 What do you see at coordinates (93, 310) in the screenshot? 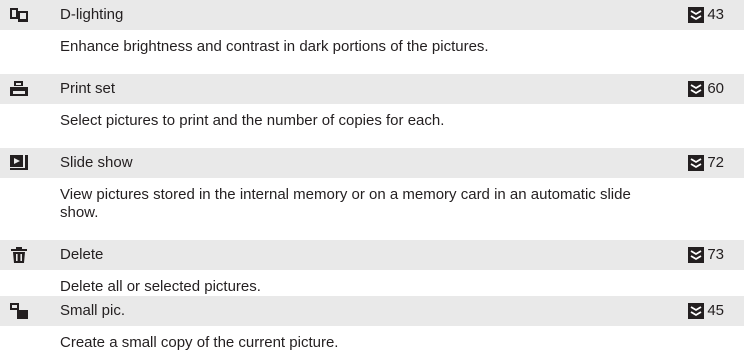
I see `entry-title: Small pic.` at bounding box center [93, 310].